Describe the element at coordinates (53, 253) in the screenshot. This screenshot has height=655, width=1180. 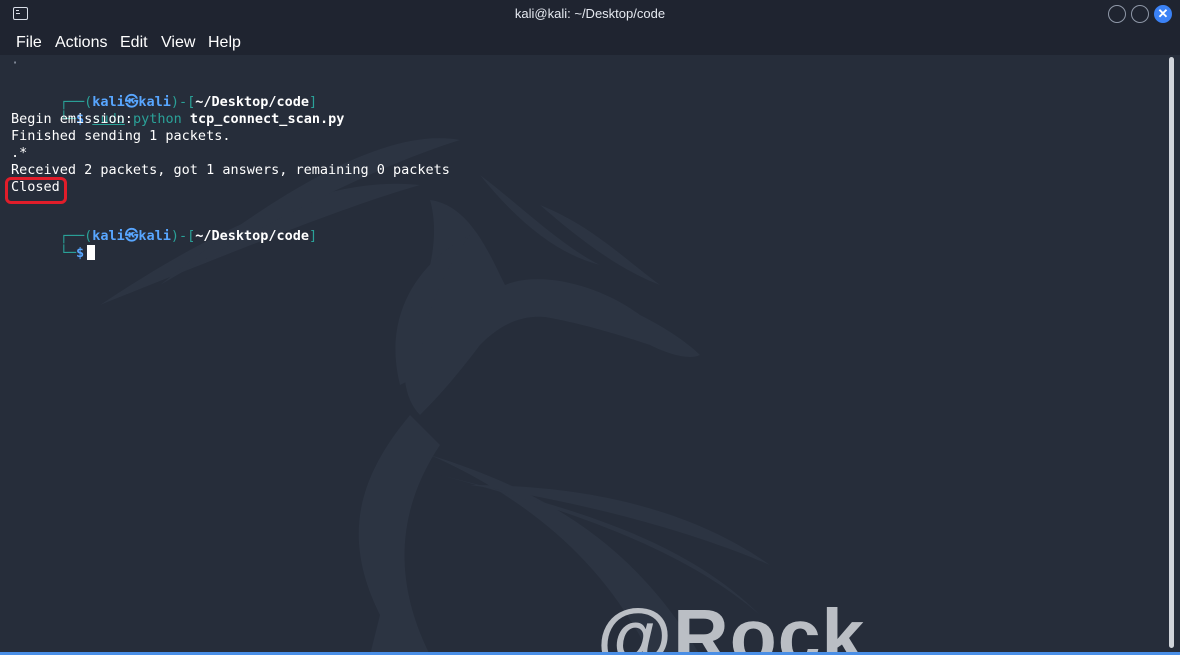
I see `command-line-2: └─$` at that location.